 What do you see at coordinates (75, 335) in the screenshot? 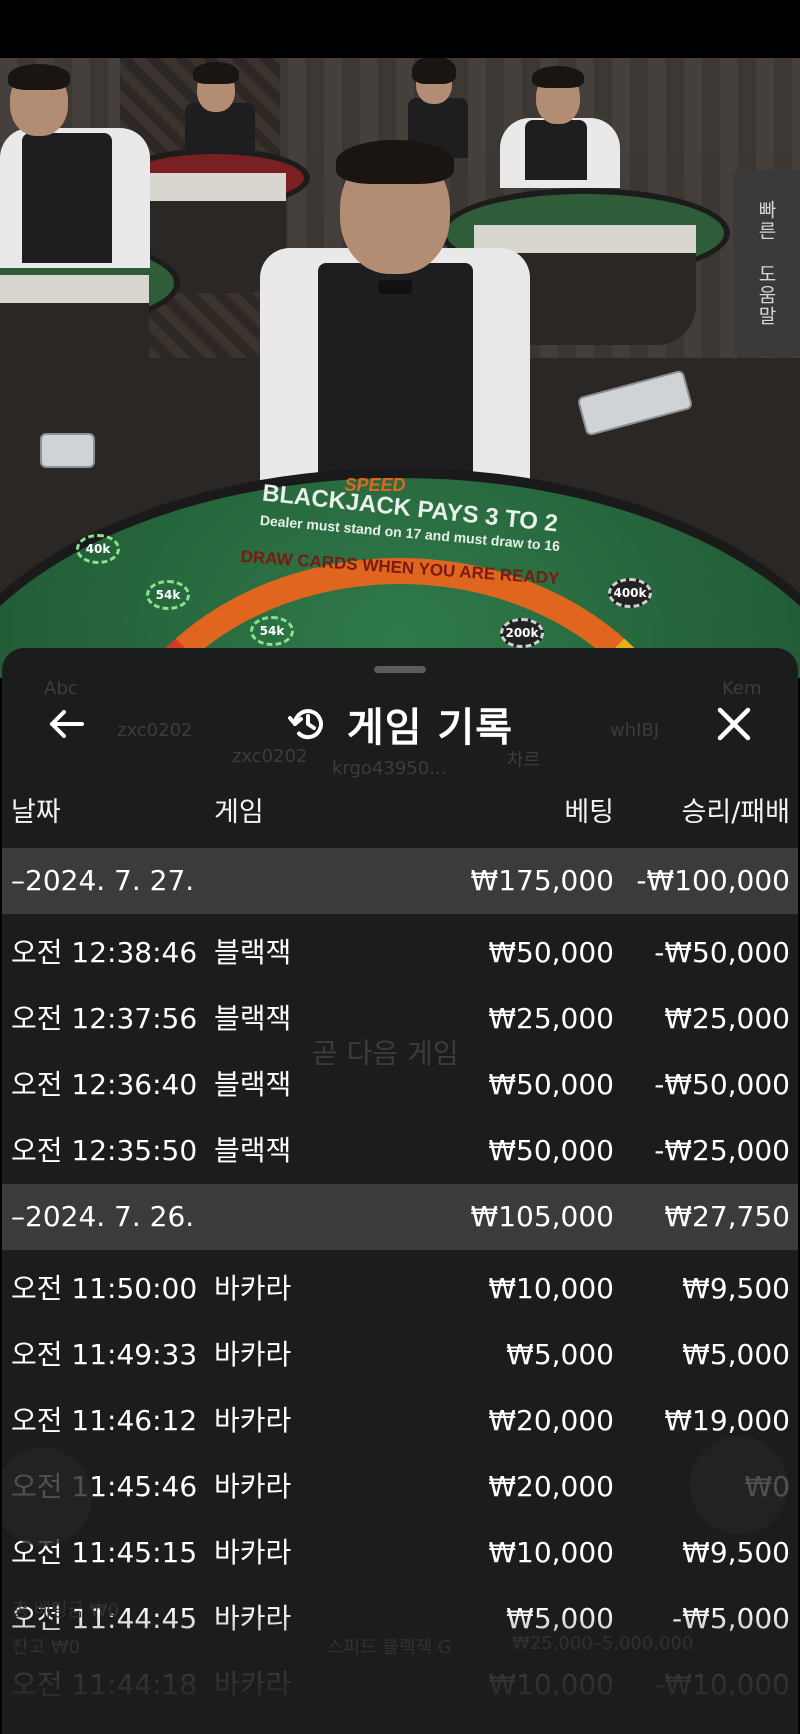
I see `table-base` at bounding box center [75, 335].